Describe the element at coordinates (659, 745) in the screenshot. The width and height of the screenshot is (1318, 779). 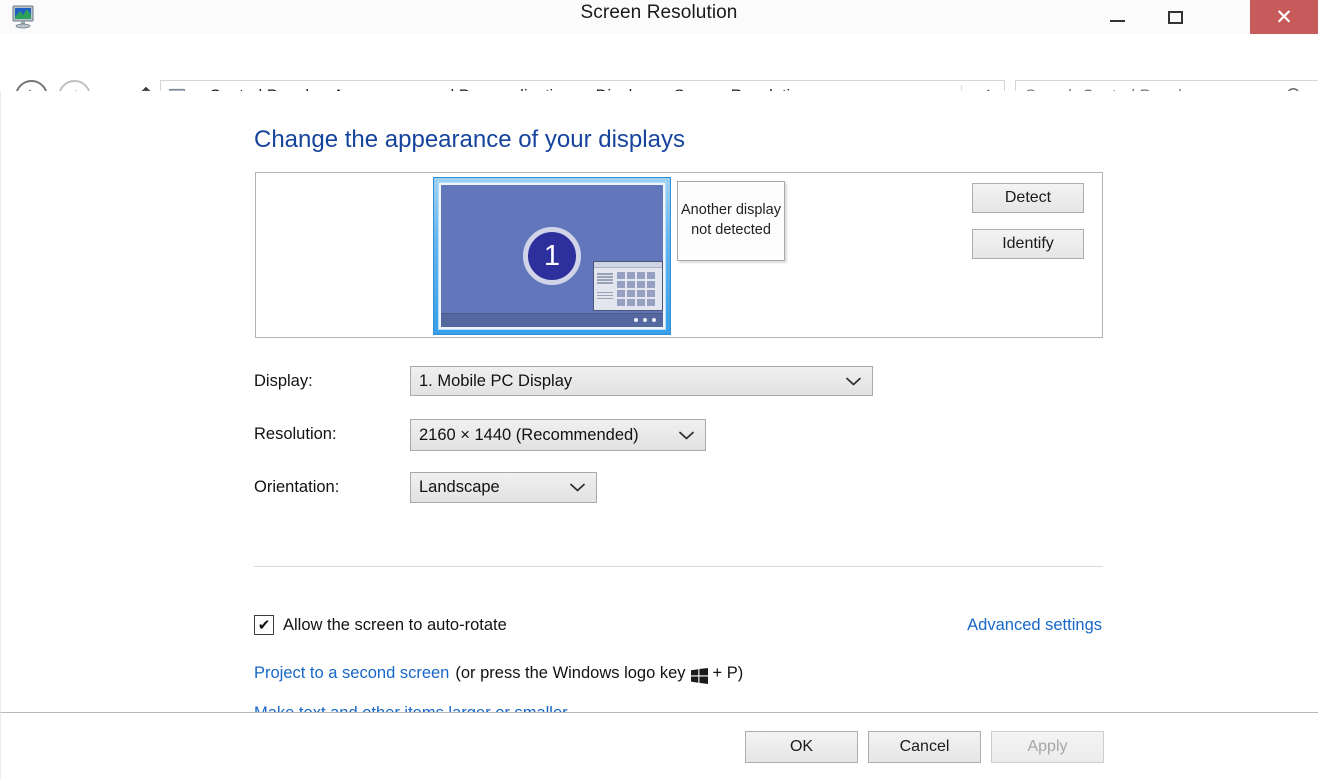
I see `dialog-footer: OK Cancel Apply` at that location.